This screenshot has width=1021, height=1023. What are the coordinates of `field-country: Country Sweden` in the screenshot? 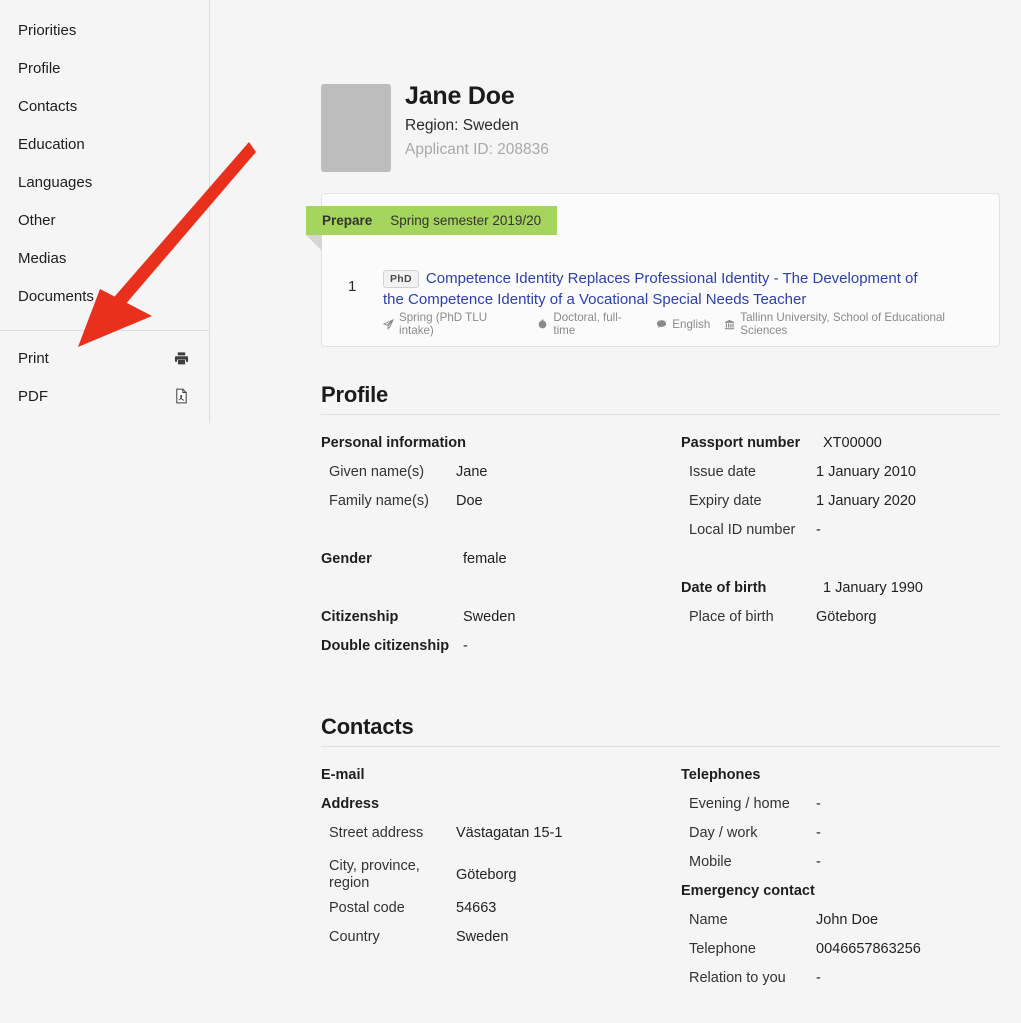 It's located at (501, 941).